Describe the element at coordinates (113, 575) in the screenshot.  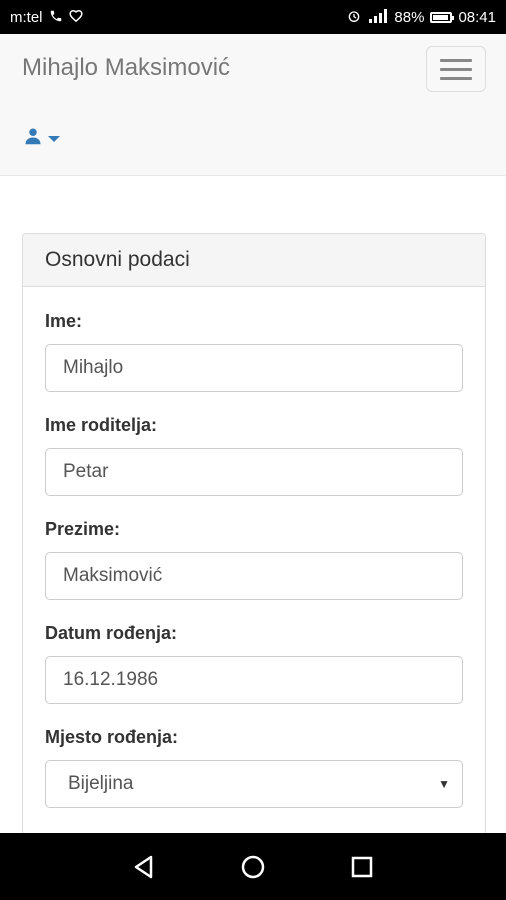
I see `last-name-value: Maksimović` at that location.